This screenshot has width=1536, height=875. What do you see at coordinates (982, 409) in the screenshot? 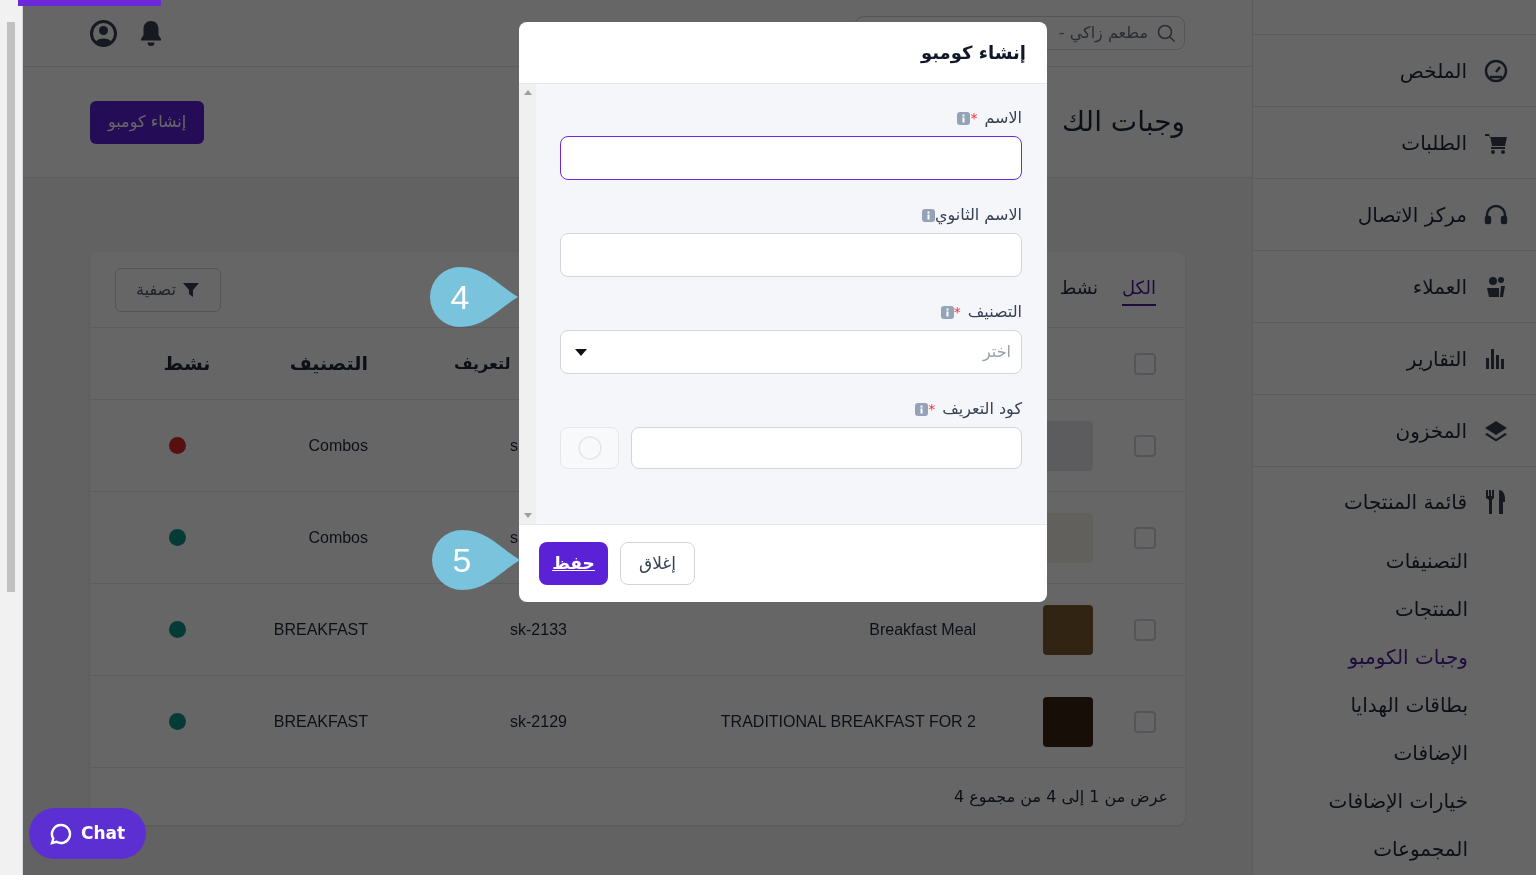
I see `field-label: كود التعريف` at bounding box center [982, 409].